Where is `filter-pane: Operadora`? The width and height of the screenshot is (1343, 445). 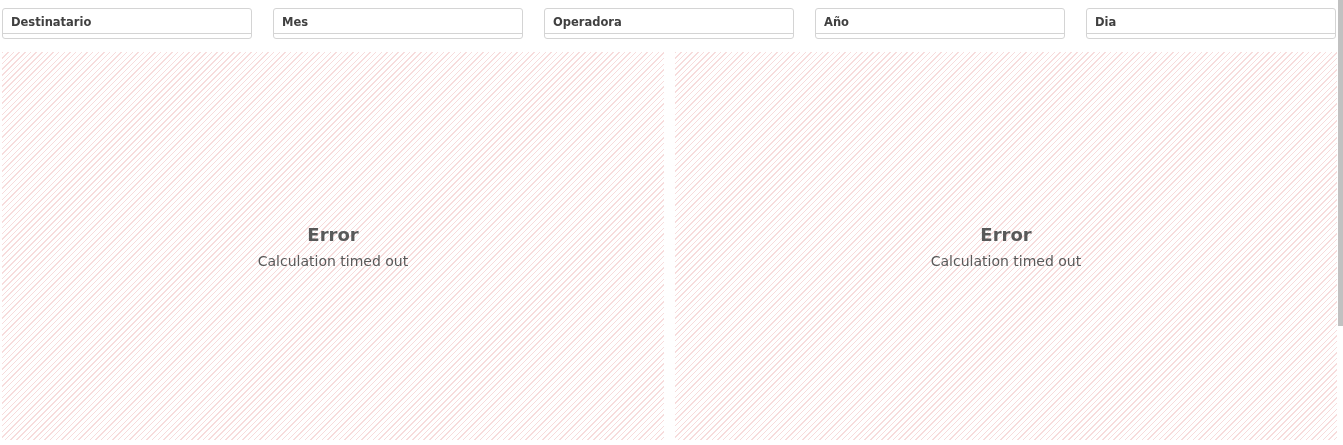 filter-pane: Operadora is located at coordinates (669, 23).